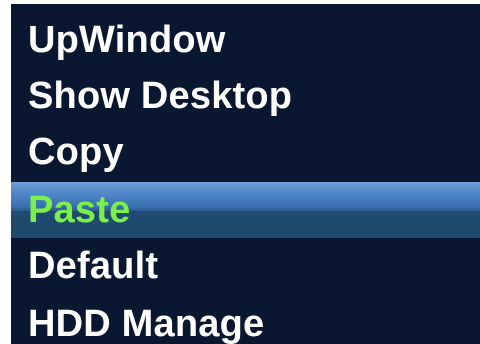 This screenshot has height=344, width=480. What do you see at coordinates (160, 96) in the screenshot?
I see `menu-item-label: Show Desktop` at bounding box center [160, 96].